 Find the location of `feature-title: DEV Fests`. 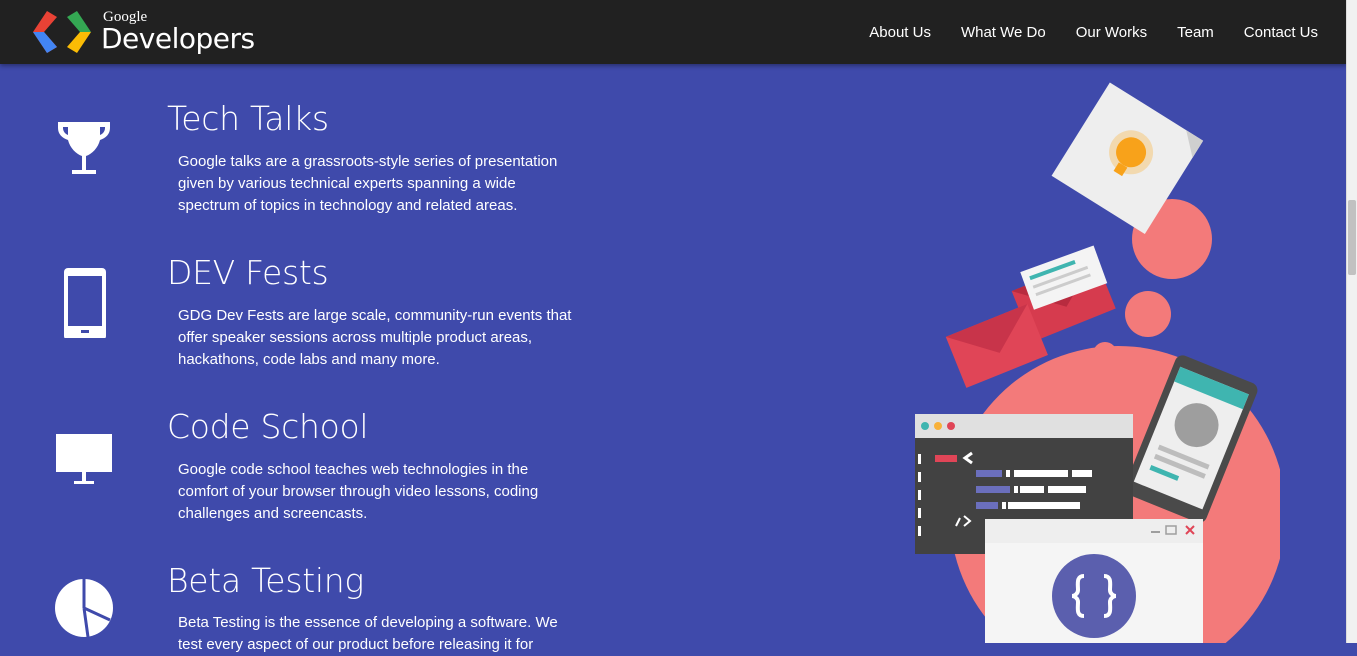

feature-title: DEV Fests is located at coordinates (248, 272).